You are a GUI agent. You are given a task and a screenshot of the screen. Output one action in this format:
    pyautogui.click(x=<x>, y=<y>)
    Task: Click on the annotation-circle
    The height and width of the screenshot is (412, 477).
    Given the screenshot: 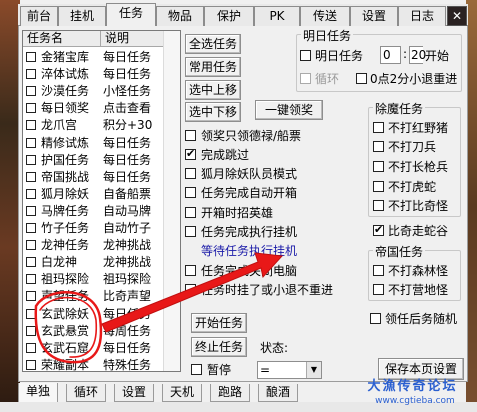 What is the action you would take?
    pyautogui.click(x=68, y=327)
    